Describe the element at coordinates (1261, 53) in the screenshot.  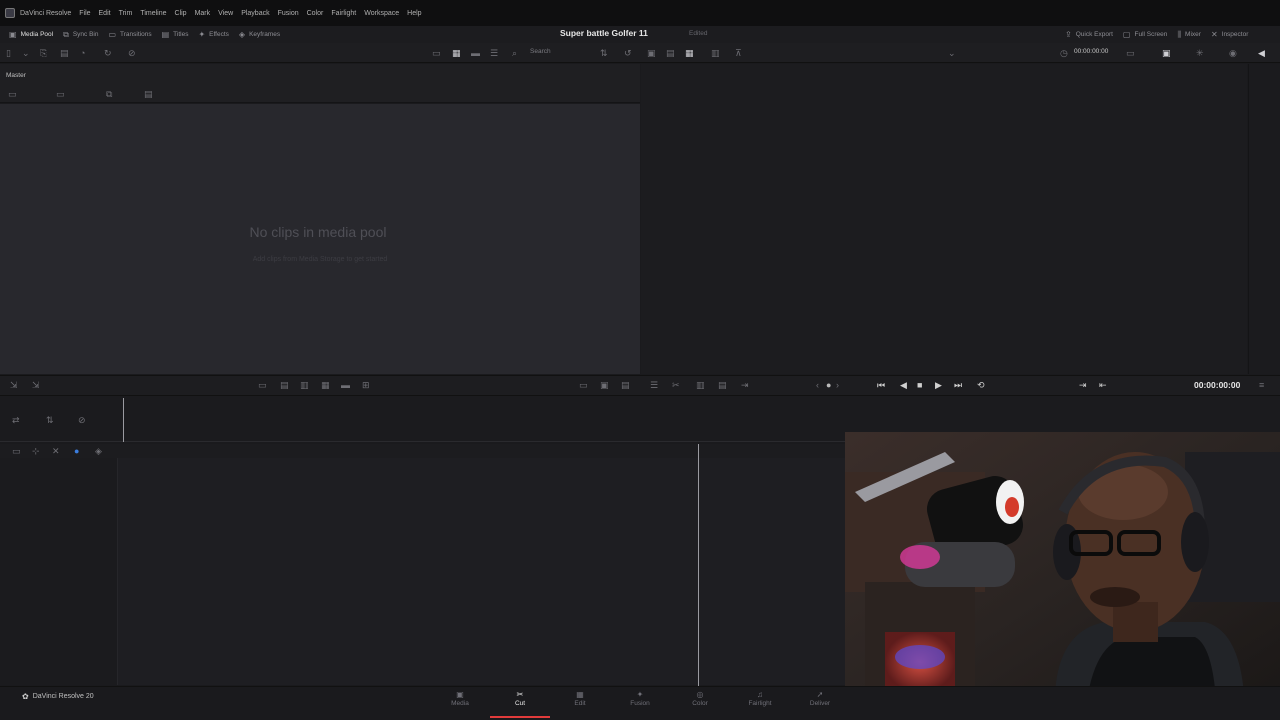
I see `volume-icon: ◀` at that location.